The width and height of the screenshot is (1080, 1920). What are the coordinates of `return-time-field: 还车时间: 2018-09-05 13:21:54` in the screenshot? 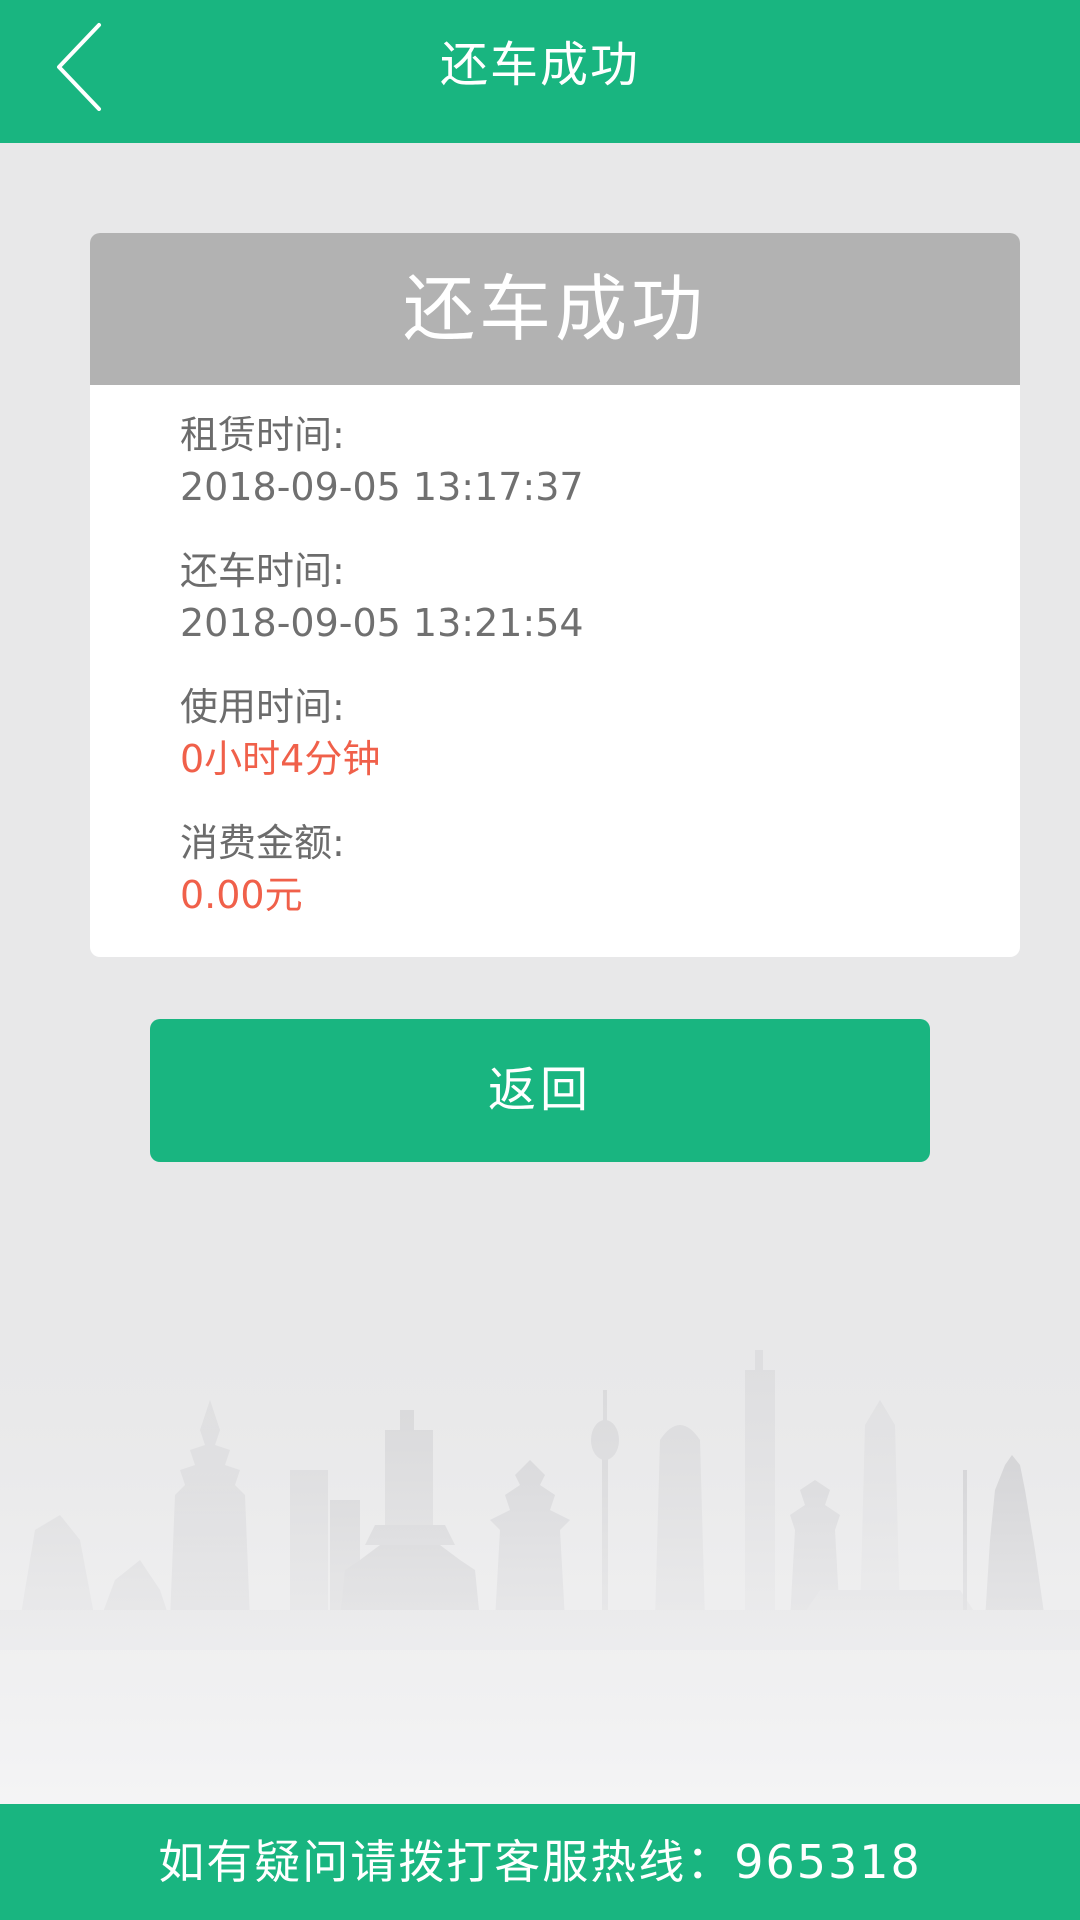 It's located at (600, 613).